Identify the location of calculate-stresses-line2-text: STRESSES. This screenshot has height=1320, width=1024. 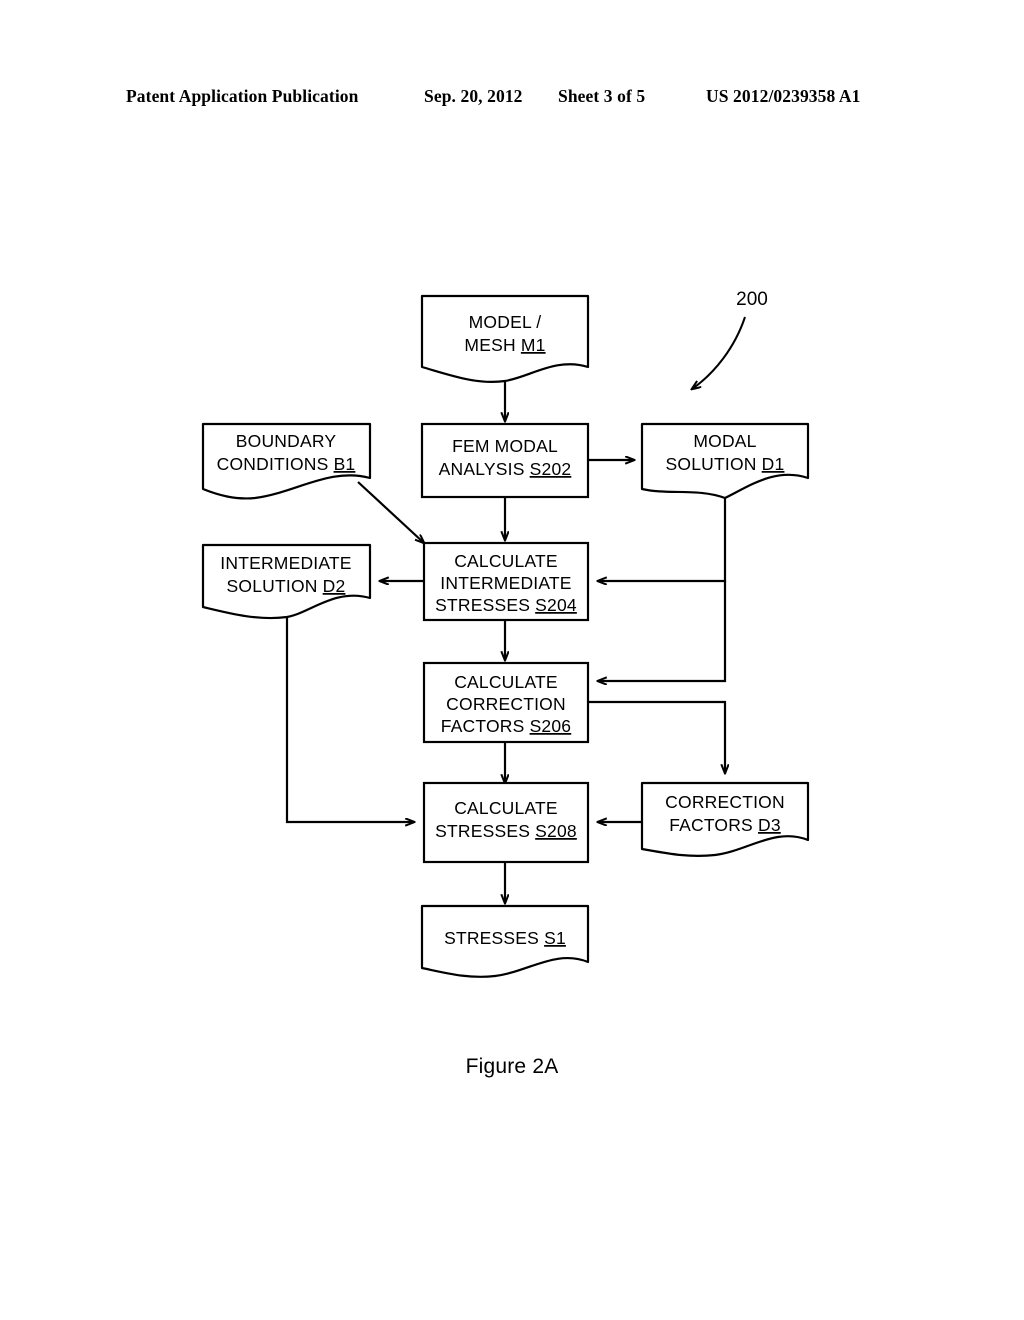
(485, 831).